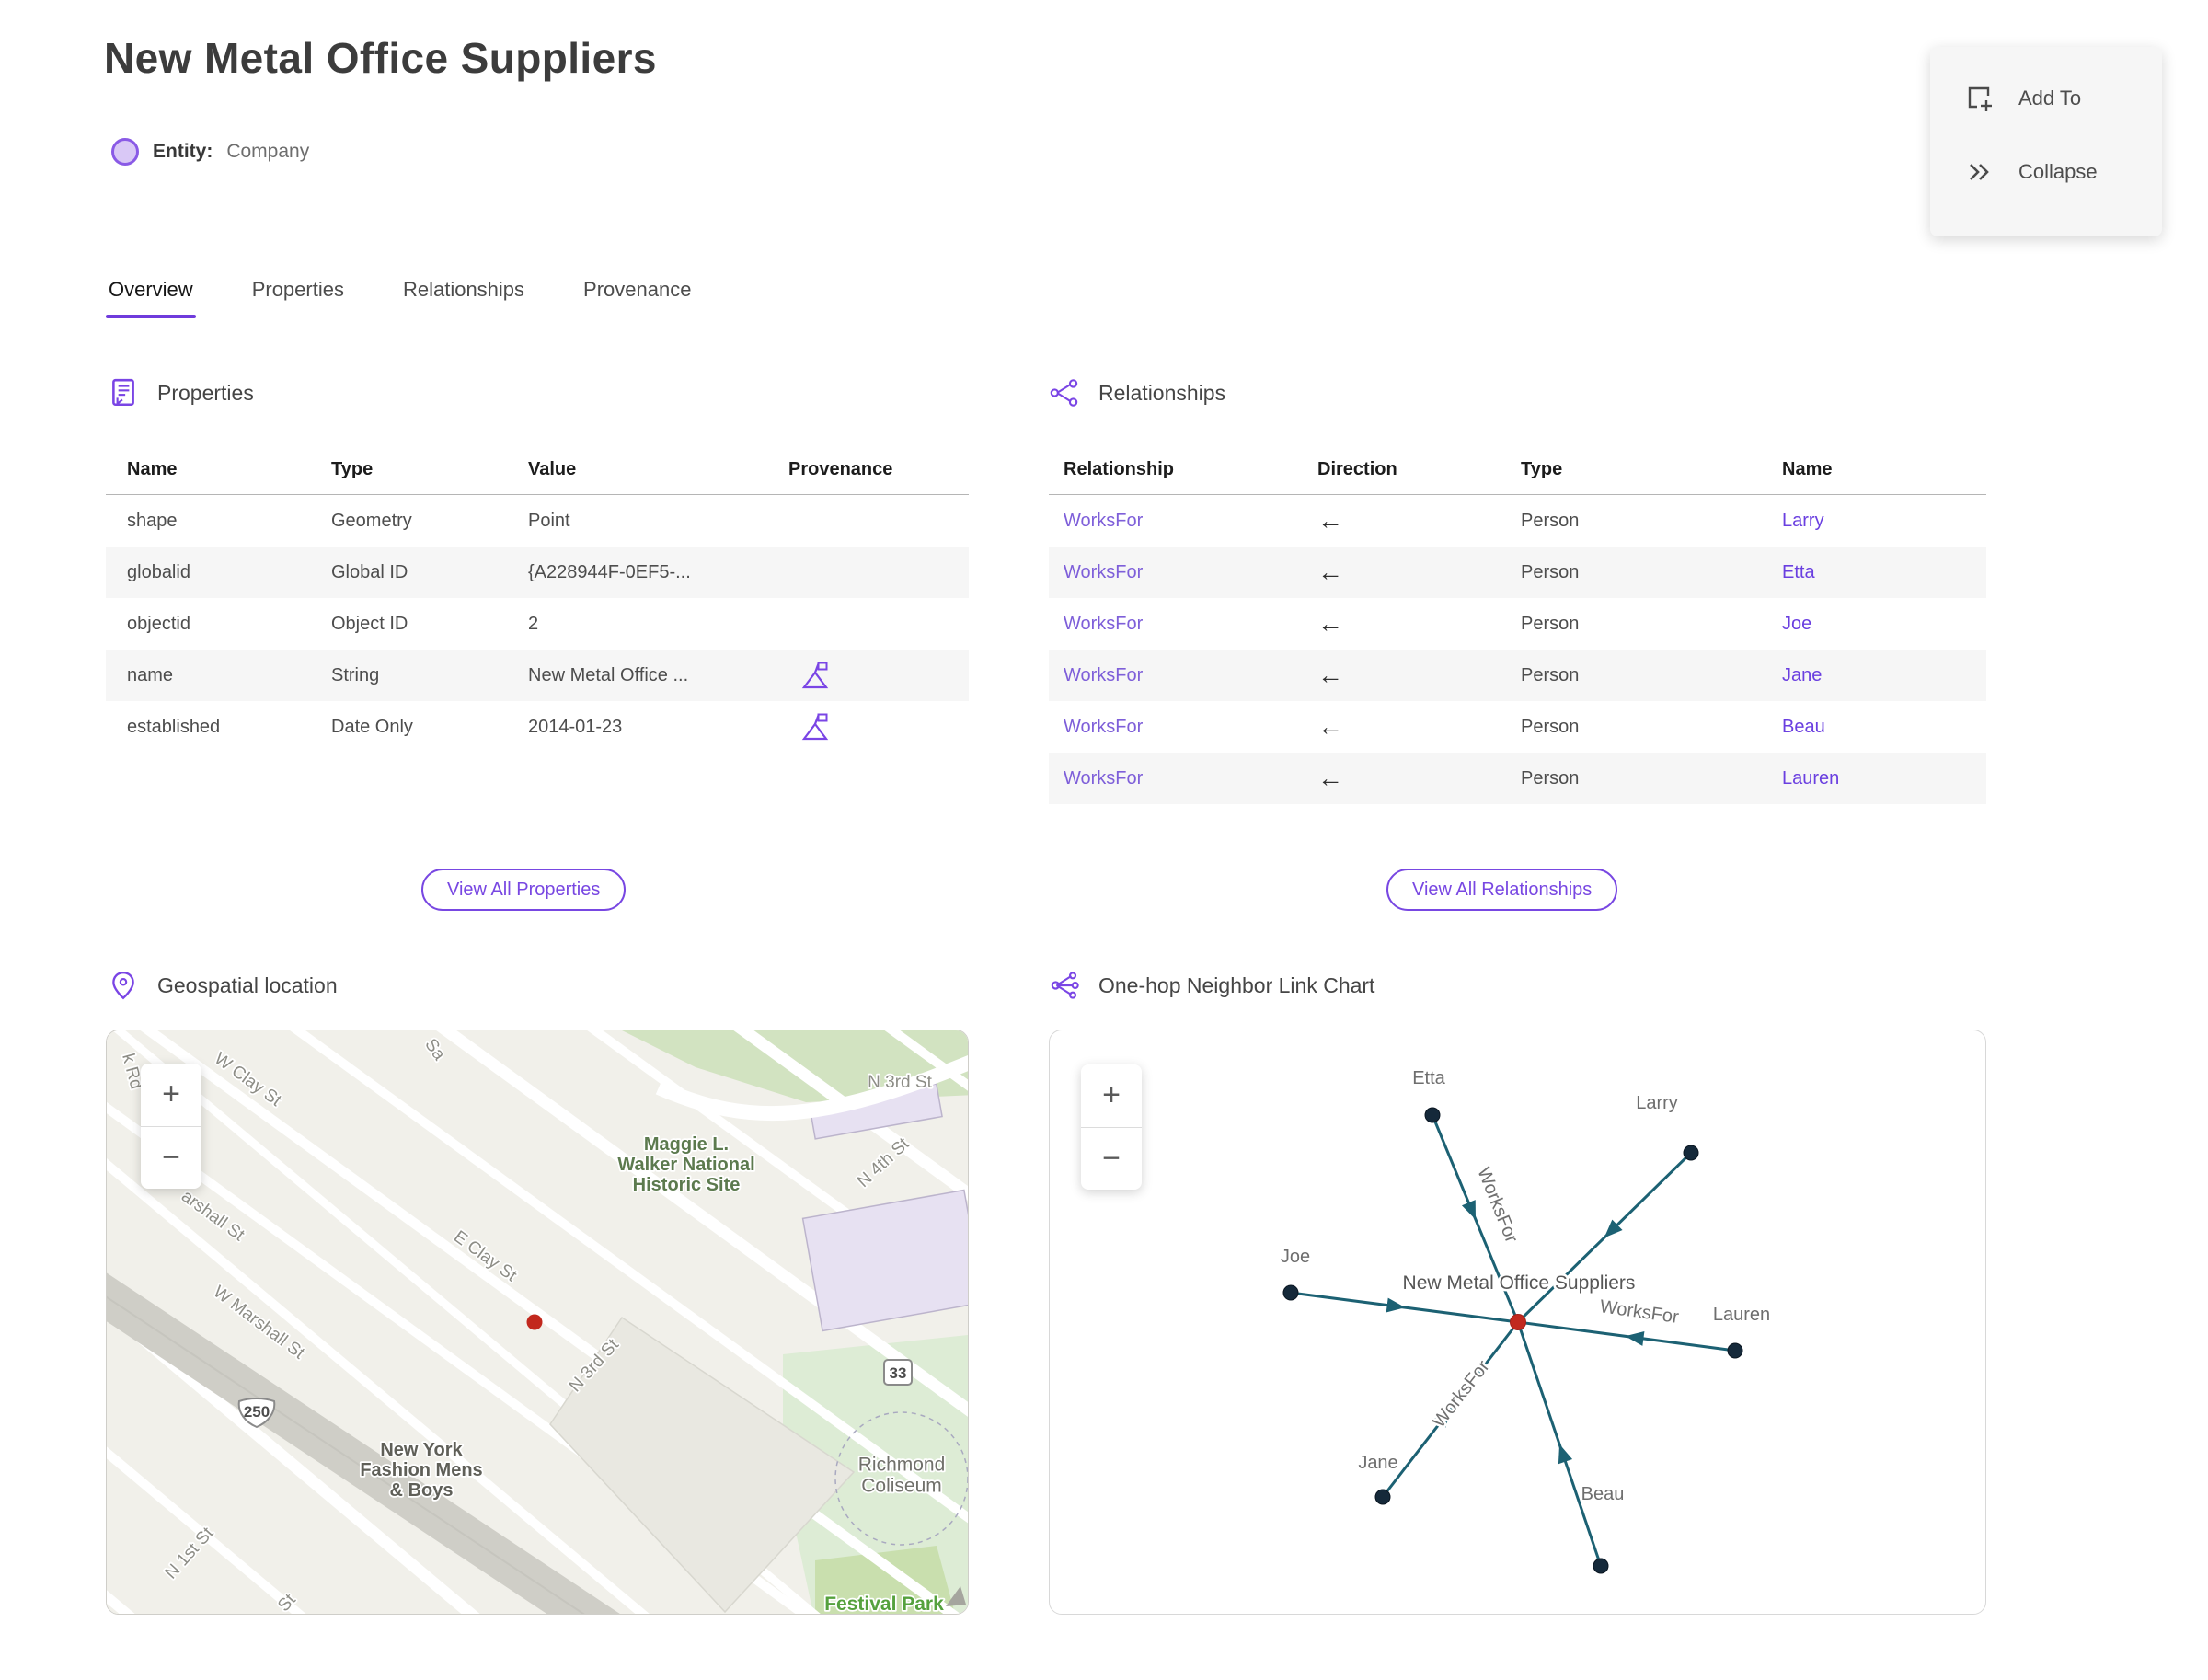  I want to click on view-all-relationships-button: View All Relationships, so click(1502, 890).